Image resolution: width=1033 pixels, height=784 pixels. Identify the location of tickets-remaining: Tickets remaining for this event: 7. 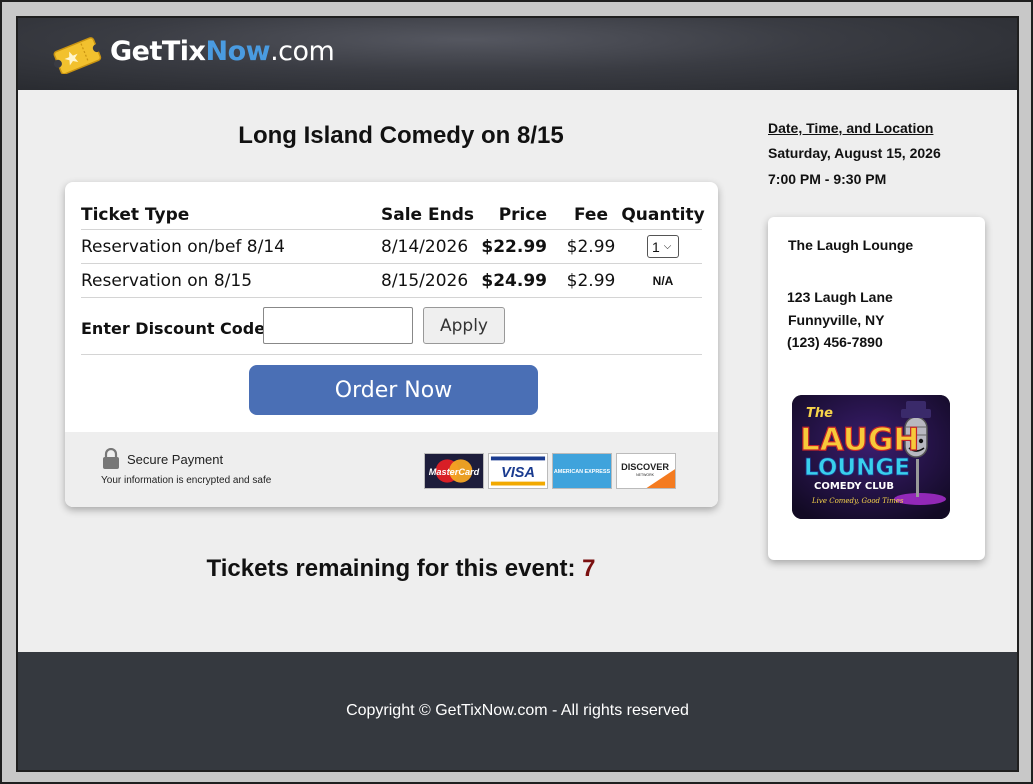
(401, 569).